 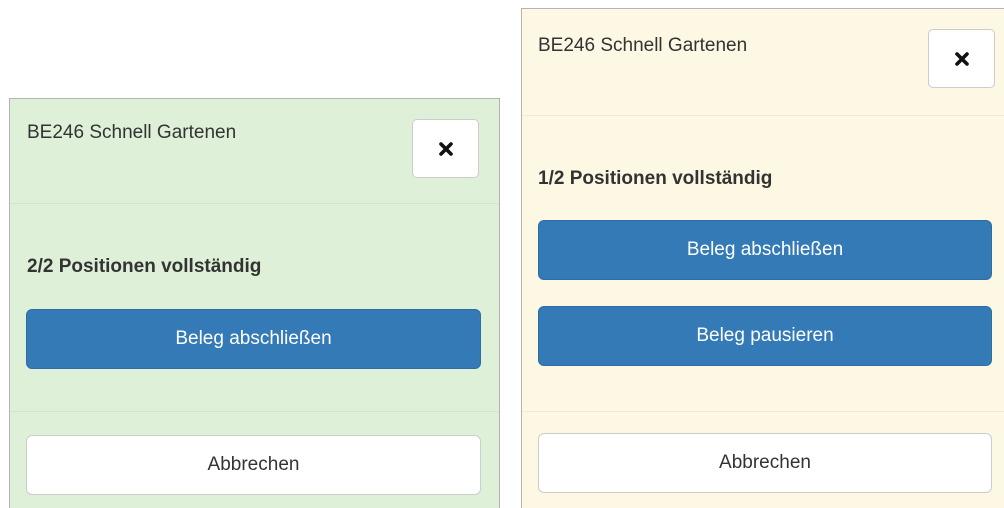 I want to click on pause-document-button: Beleg pausieren, so click(x=765, y=336).